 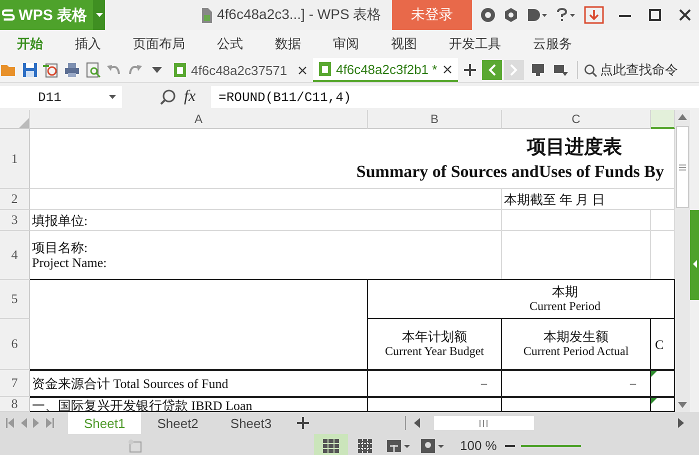 What do you see at coordinates (131, 383) in the screenshot?
I see `table-cell-text: 资金来源合计 Total Sources of Fund` at bounding box center [131, 383].